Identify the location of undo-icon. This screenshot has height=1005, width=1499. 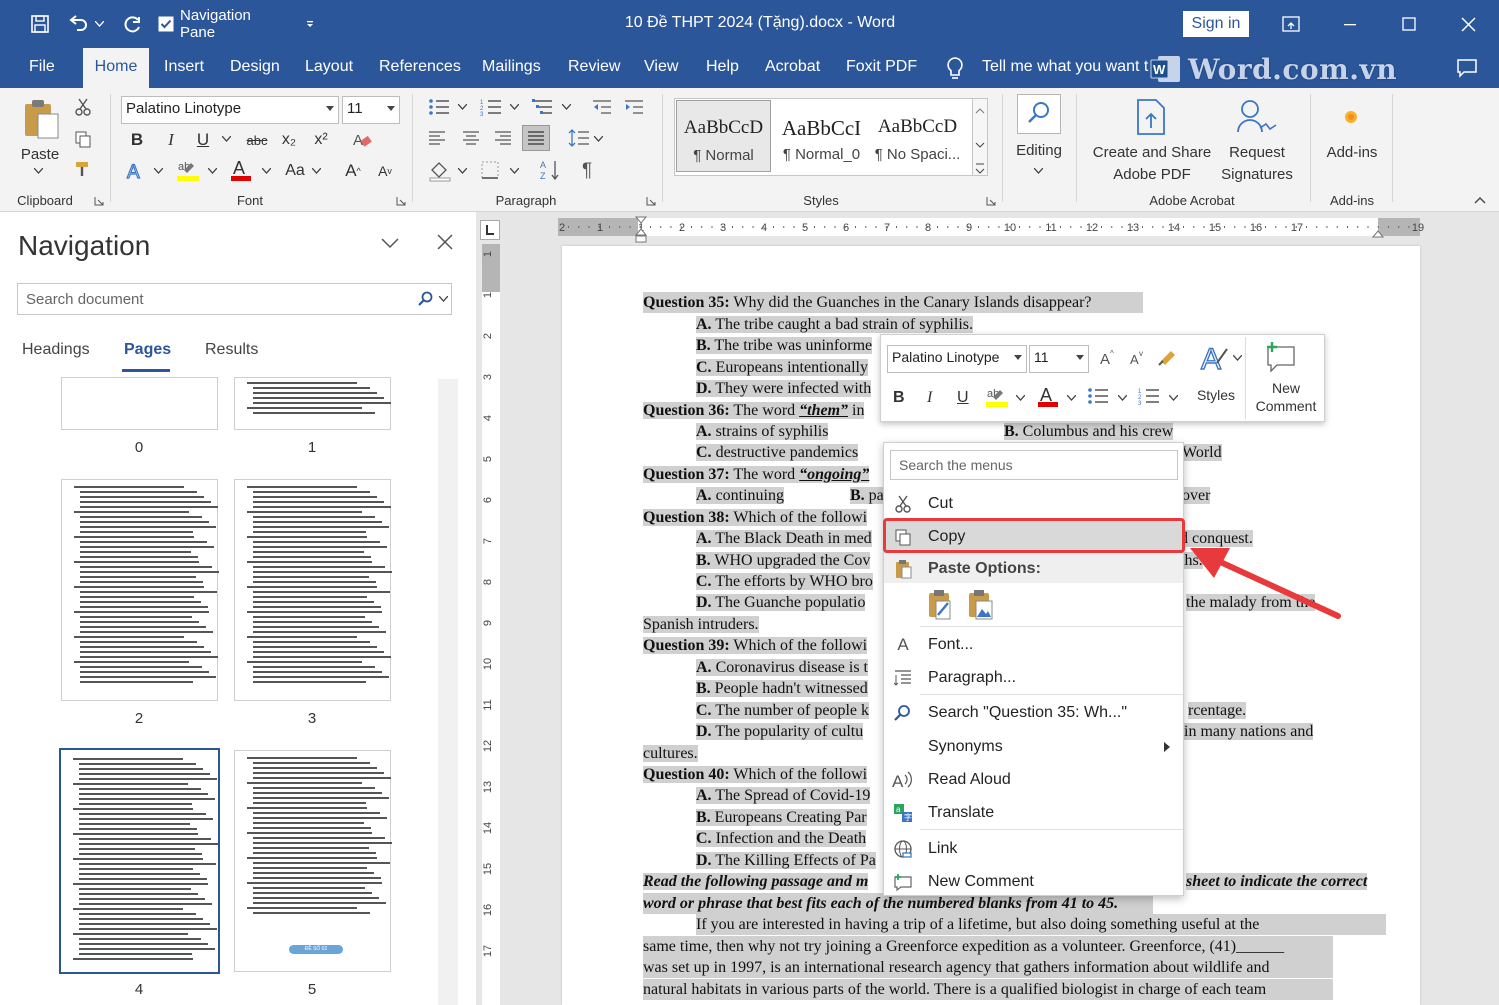
(79, 24).